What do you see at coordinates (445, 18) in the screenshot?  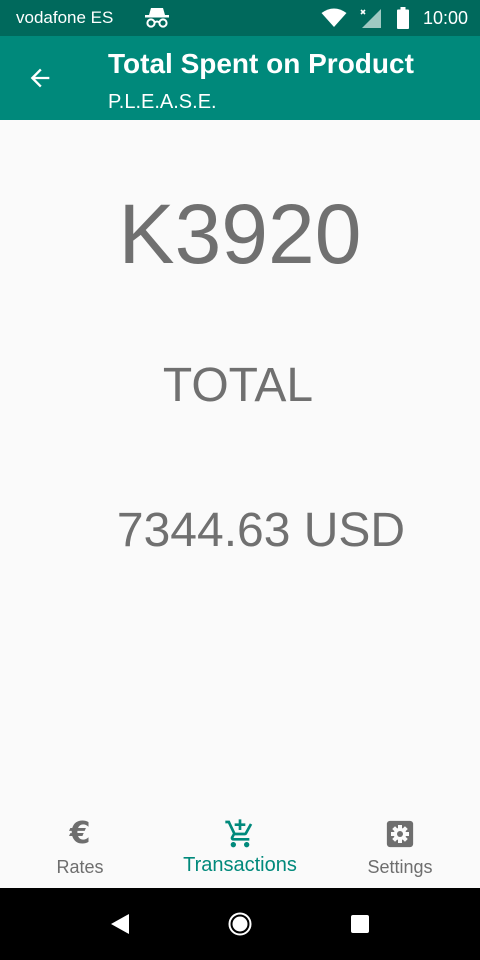 I see `clock: 10:00` at bounding box center [445, 18].